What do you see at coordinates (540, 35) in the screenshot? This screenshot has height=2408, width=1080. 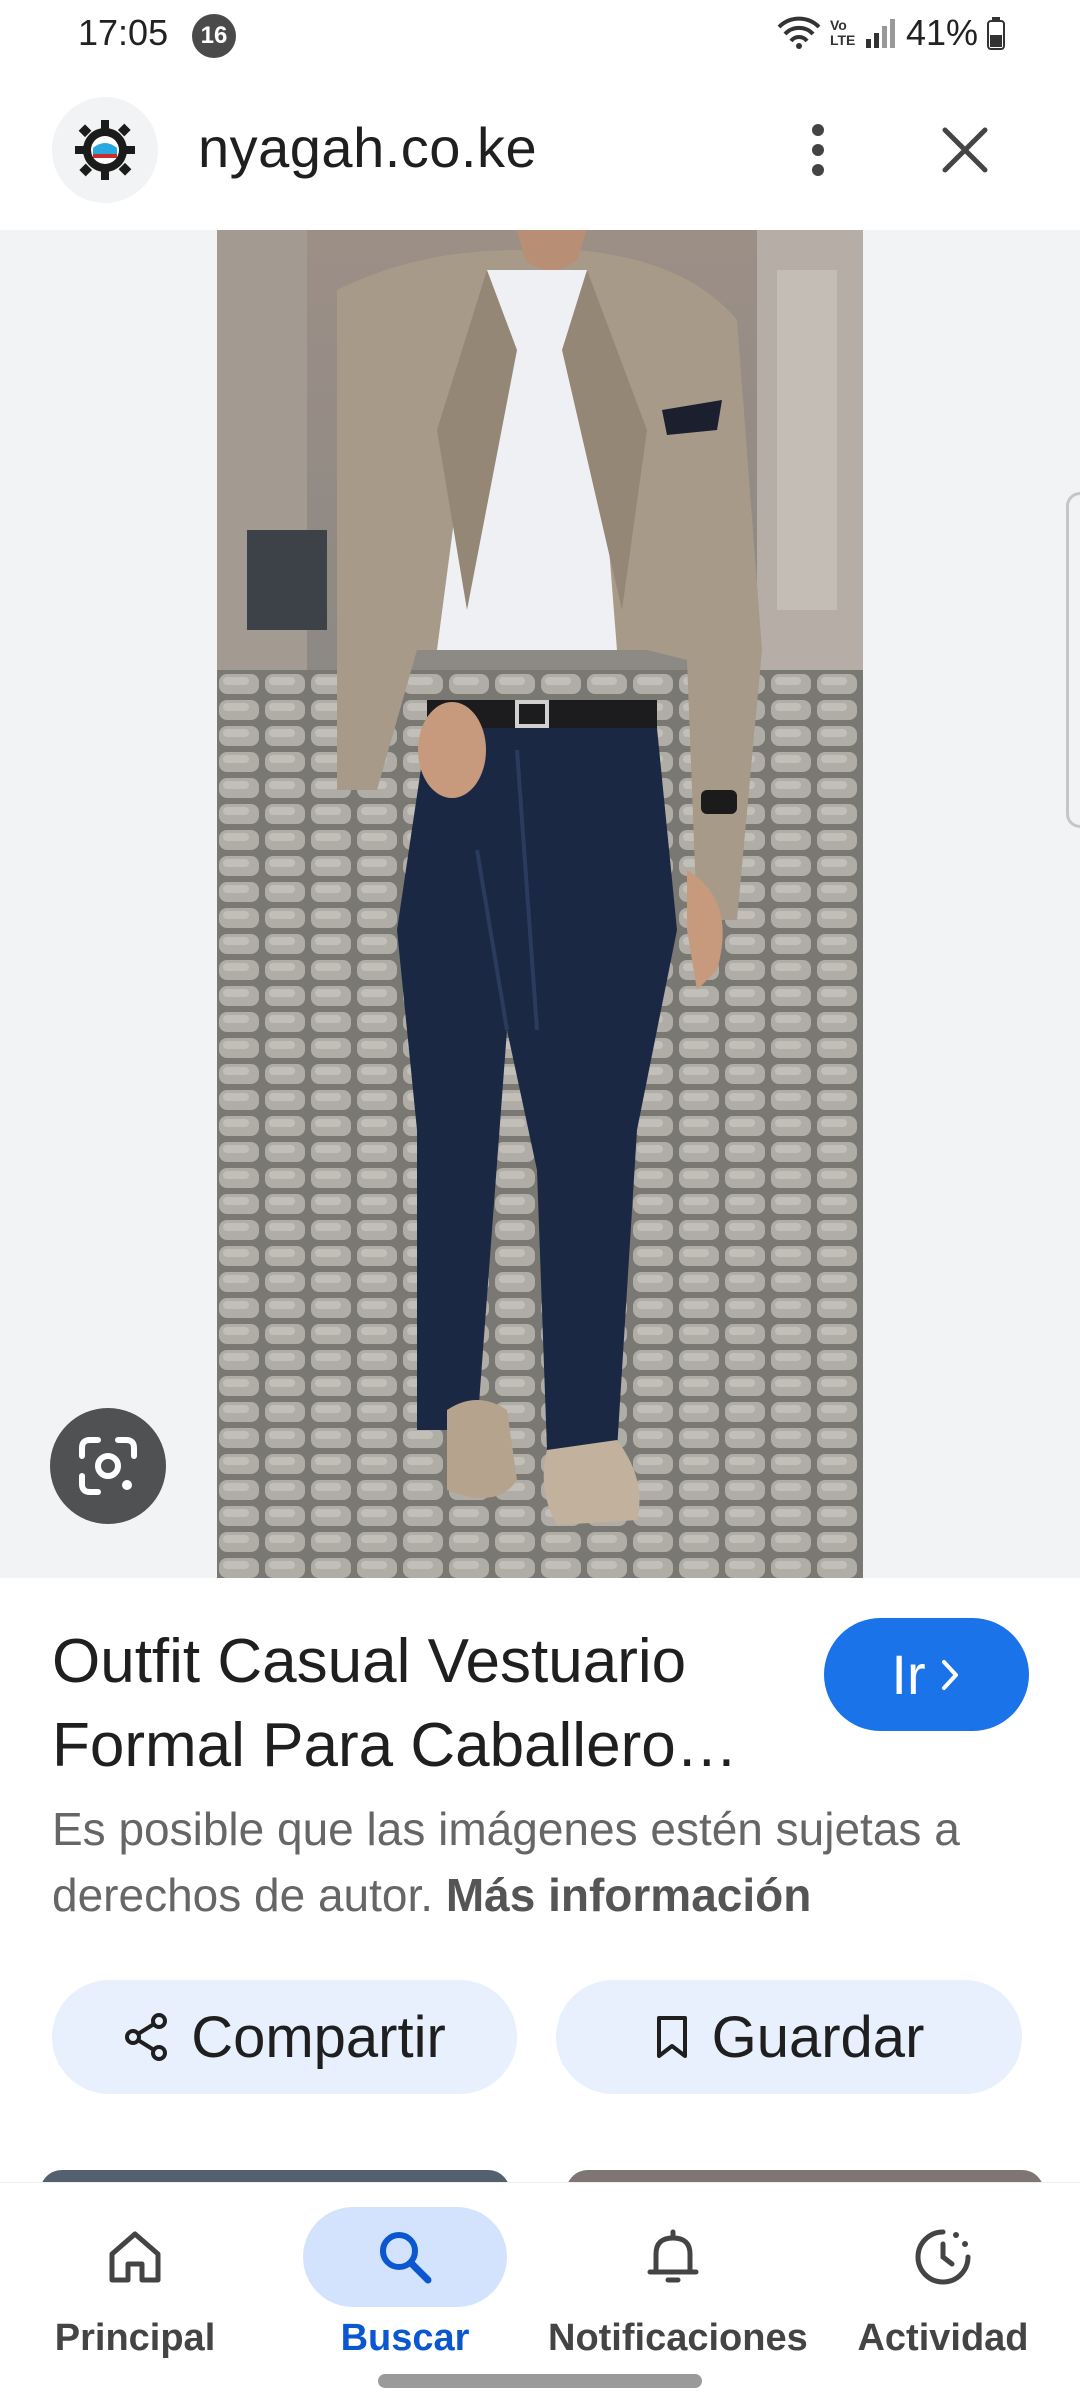 I see `status-bar: 17:05 16 Vo LTE 41%` at bounding box center [540, 35].